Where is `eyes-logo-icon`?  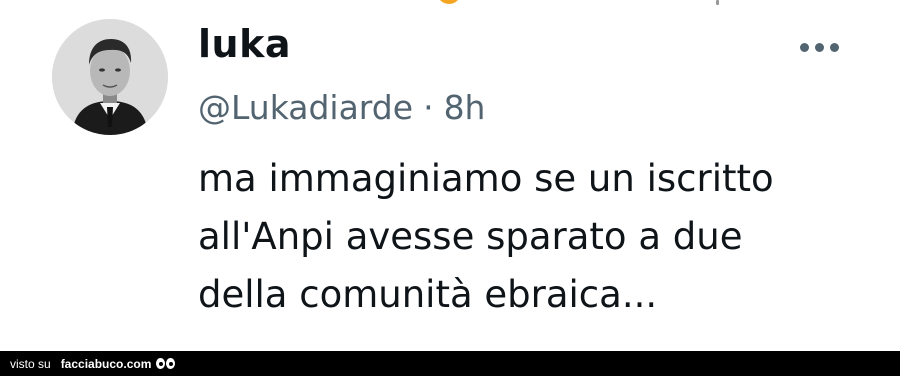 eyes-logo-icon is located at coordinates (166, 363).